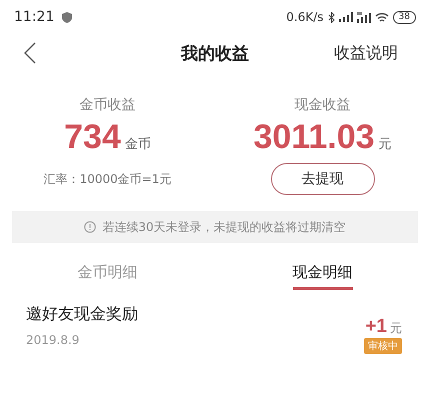 This screenshot has width=430, height=411. Describe the element at coordinates (314, 137) in the screenshot. I see `earnings-amount: 3011.03` at that location.